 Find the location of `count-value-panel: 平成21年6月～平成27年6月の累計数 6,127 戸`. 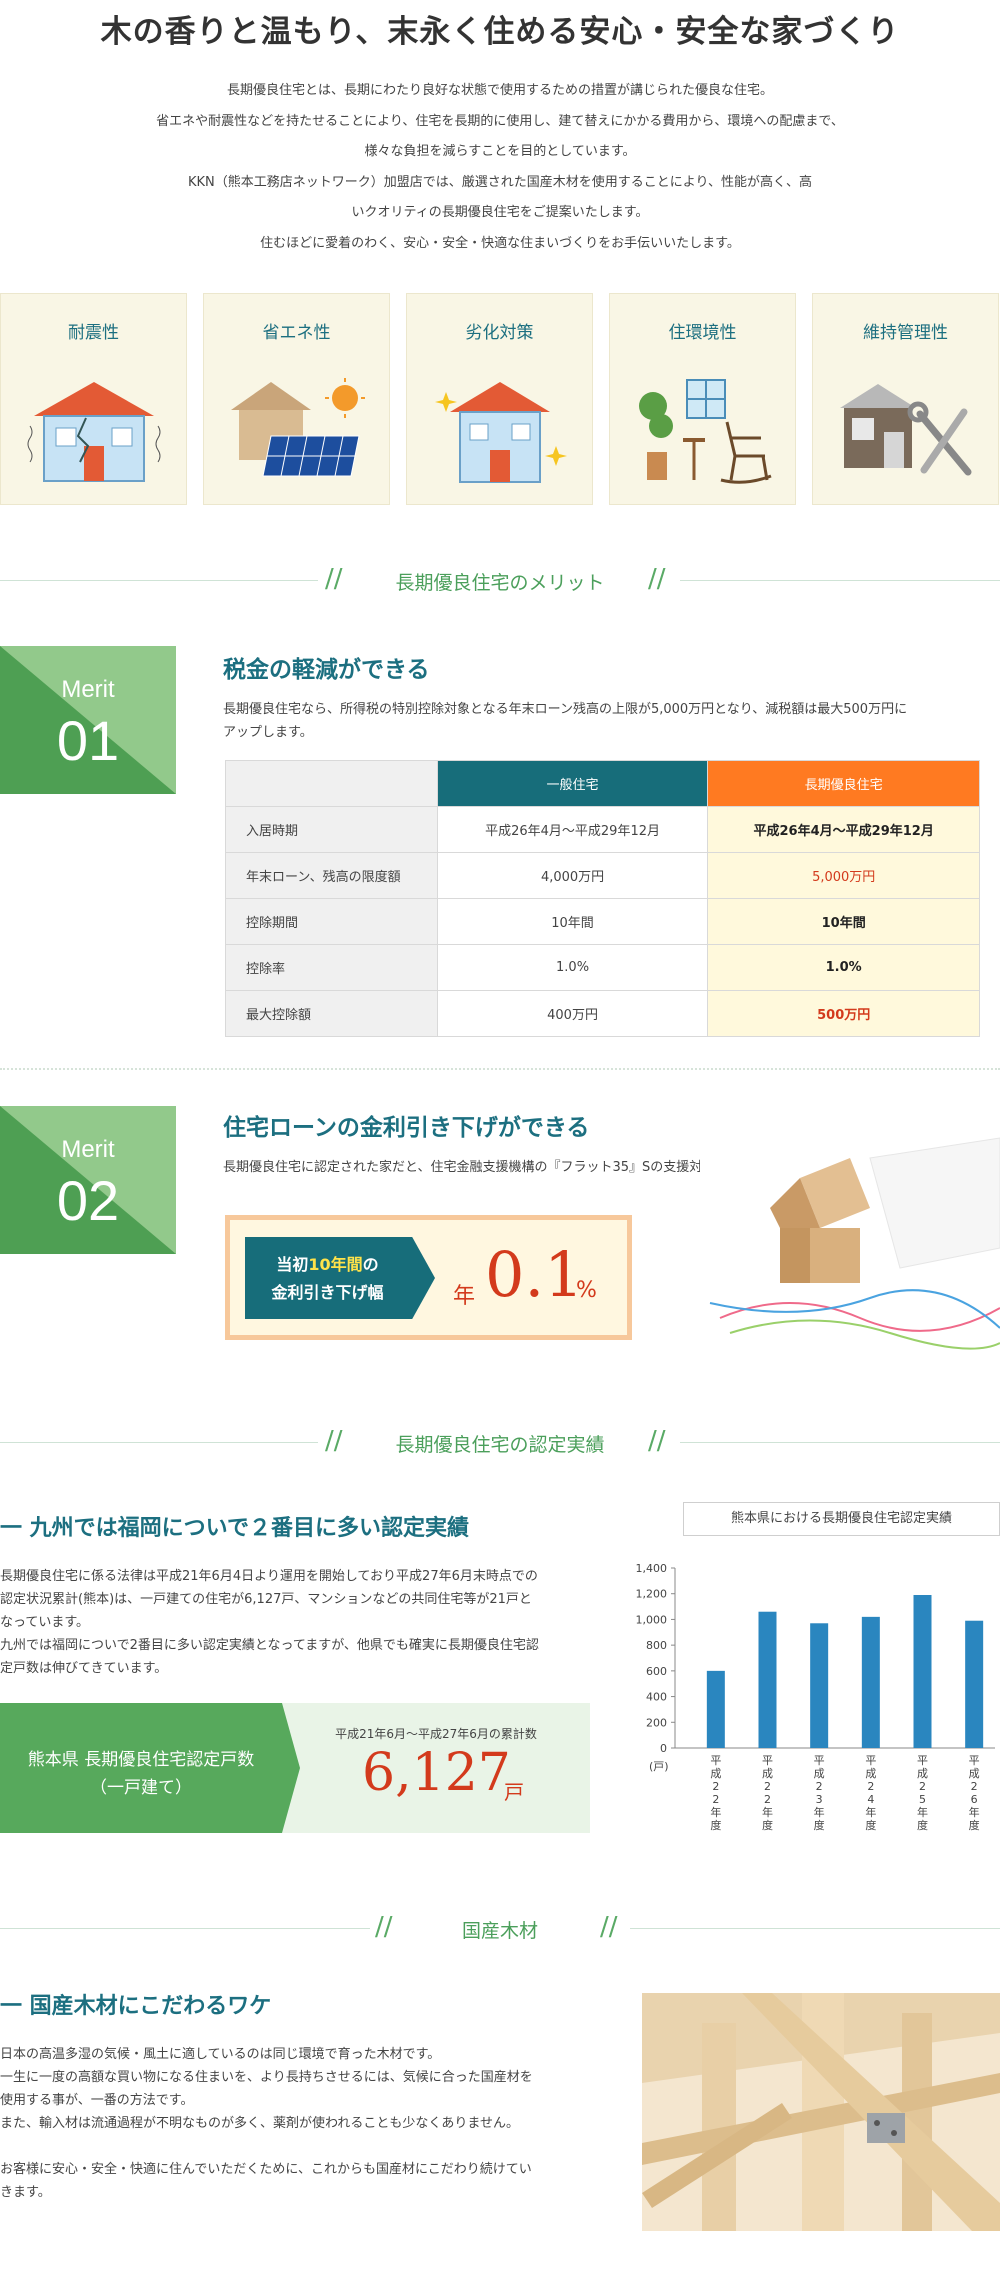

count-value-panel: 平成21年6月～平成27年6月の累計数 6,127 戸 is located at coordinates (436, 1768).